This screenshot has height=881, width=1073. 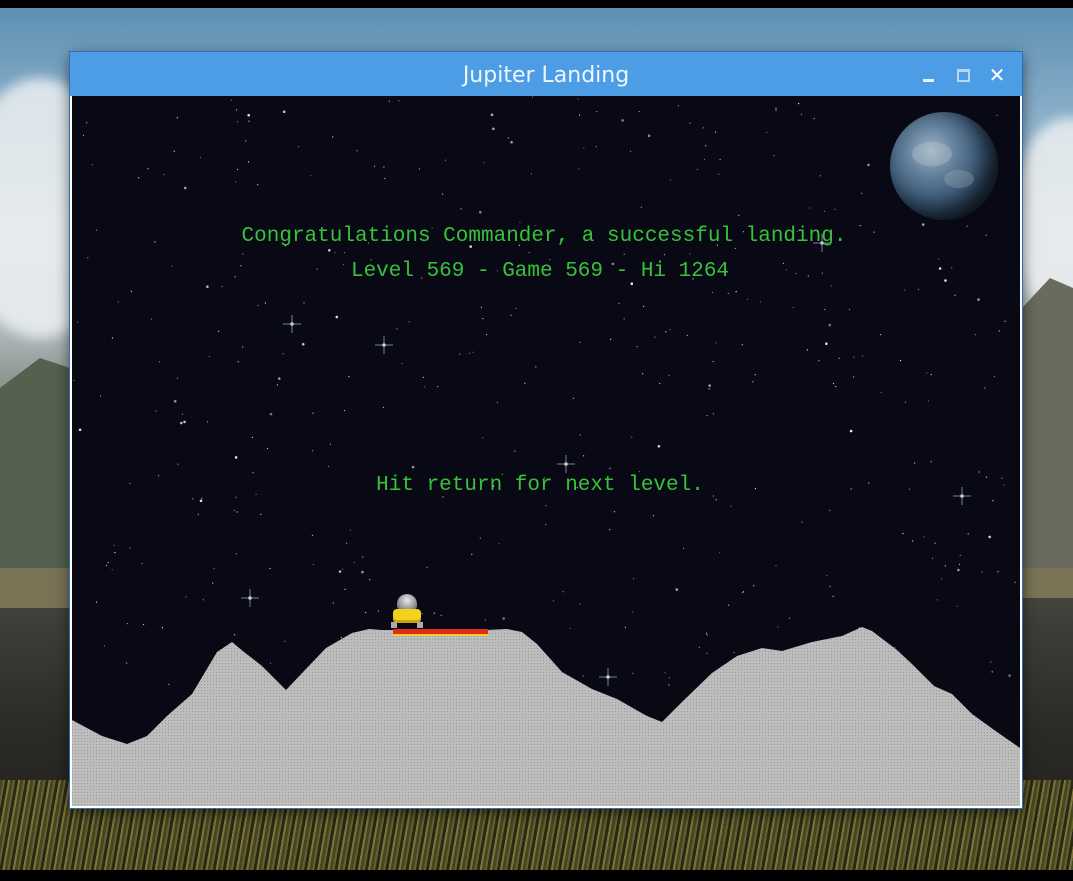 I want to click on close-icon: ✕, so click(x=997, y=75).